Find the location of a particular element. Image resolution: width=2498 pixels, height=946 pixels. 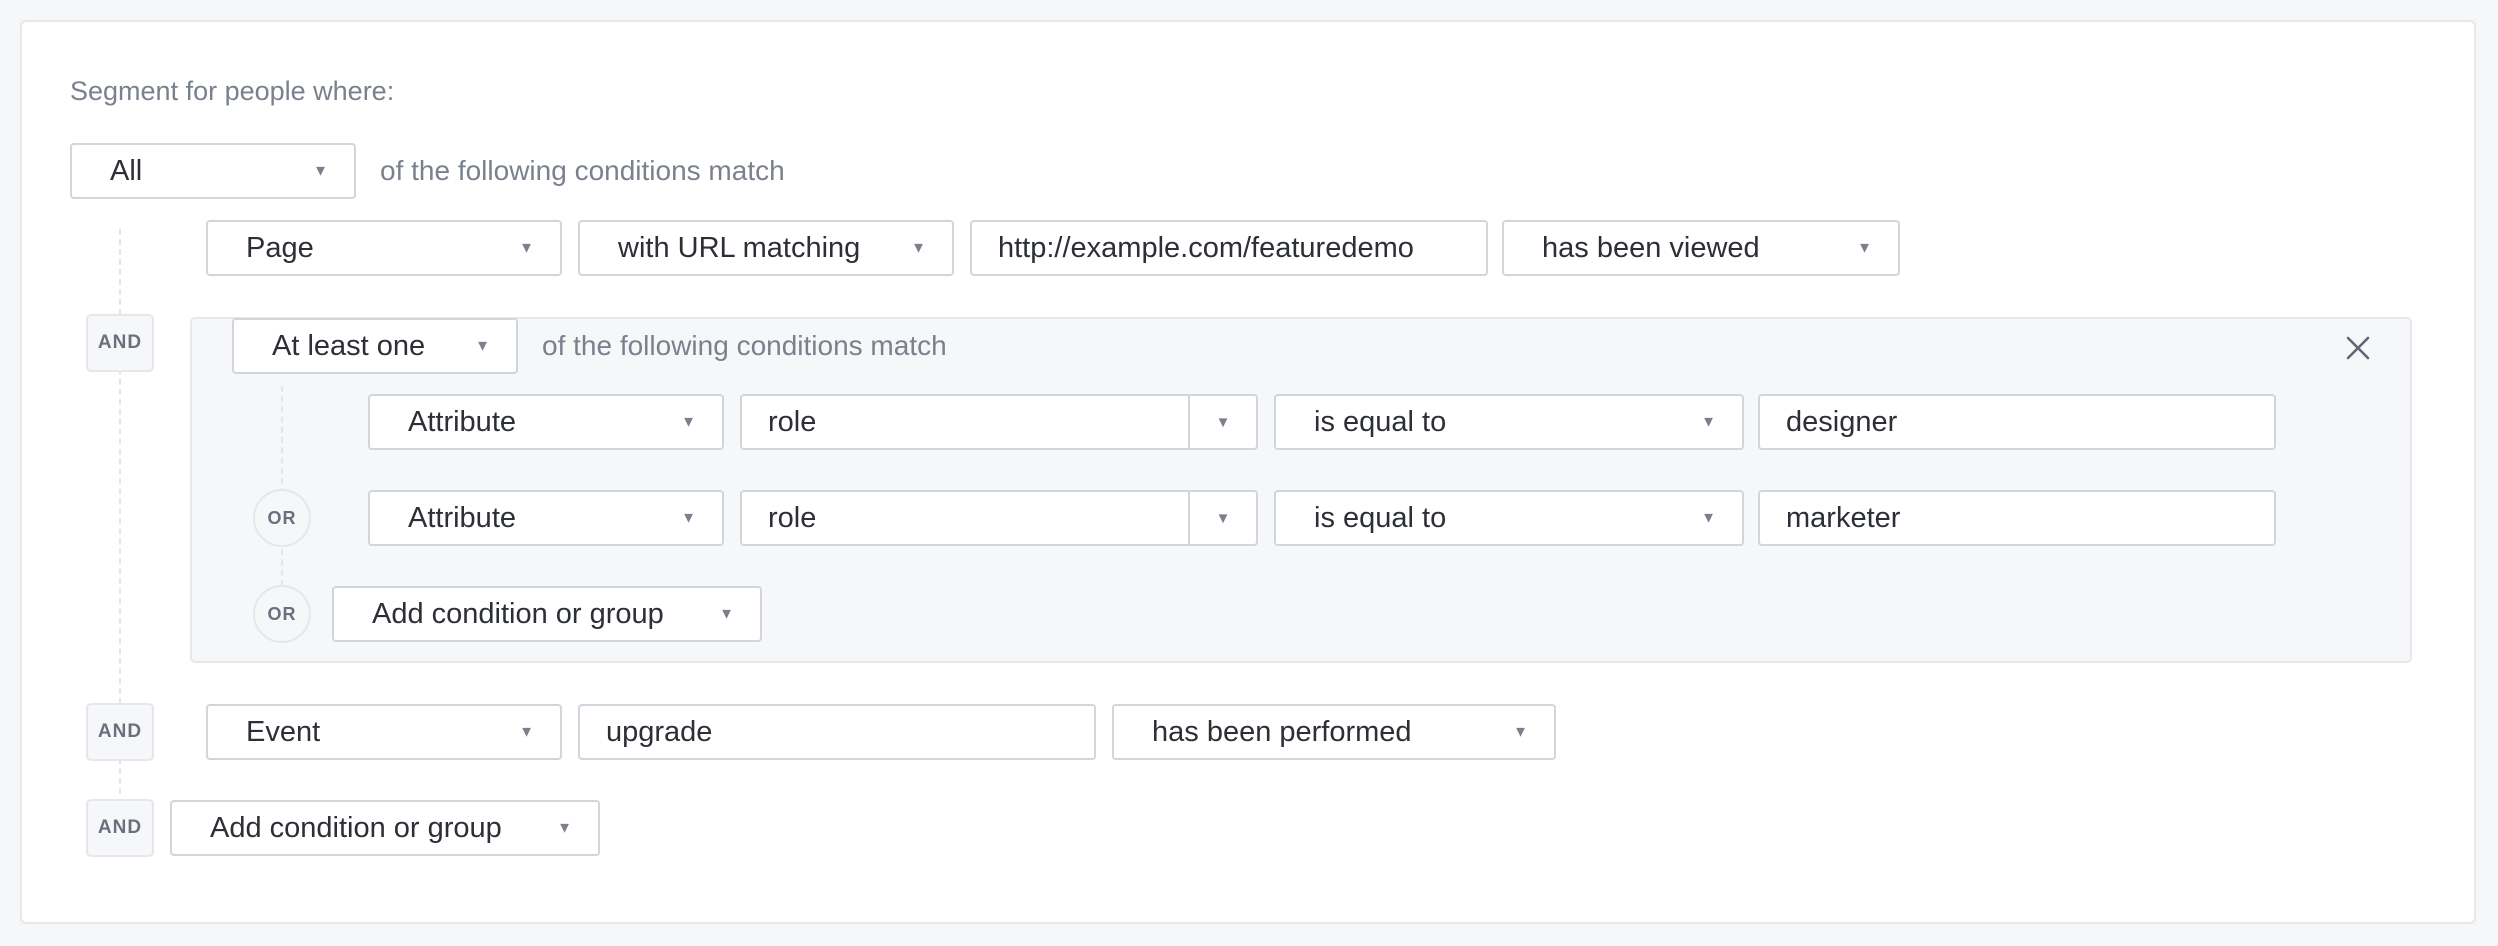

group-add-condition-select: Add condition or group ▼ is located at coordinates (547, 614).